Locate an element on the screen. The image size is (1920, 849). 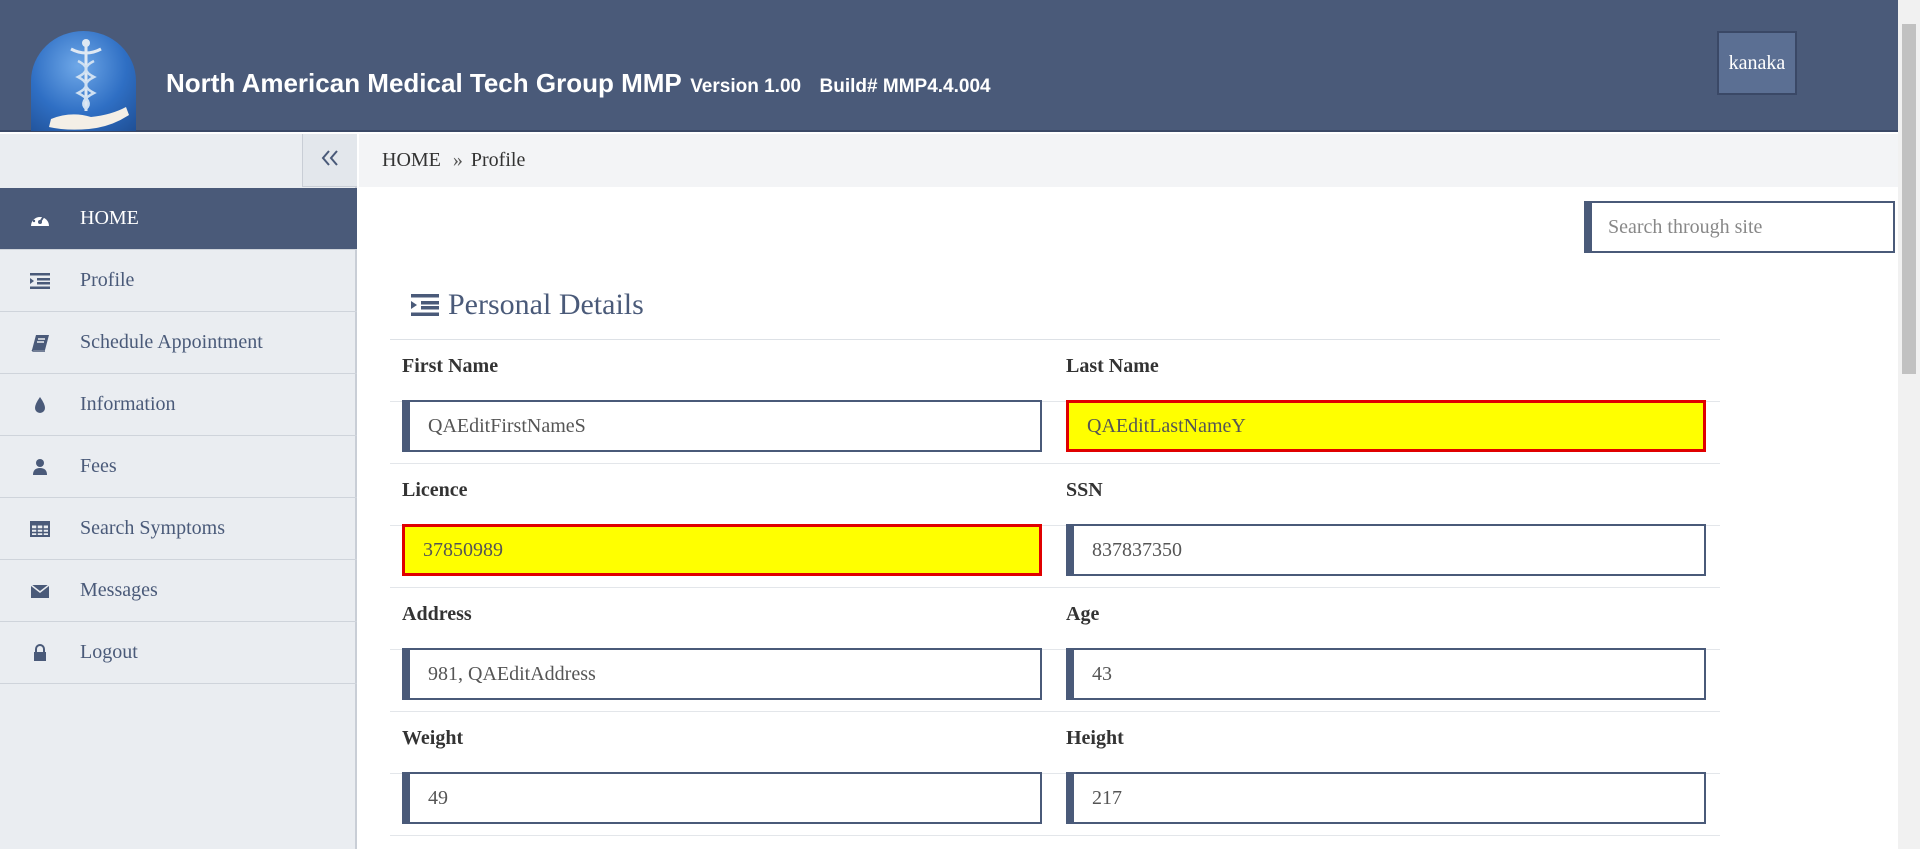
caduceus-logo-icon is located at coordinates (83, 81).